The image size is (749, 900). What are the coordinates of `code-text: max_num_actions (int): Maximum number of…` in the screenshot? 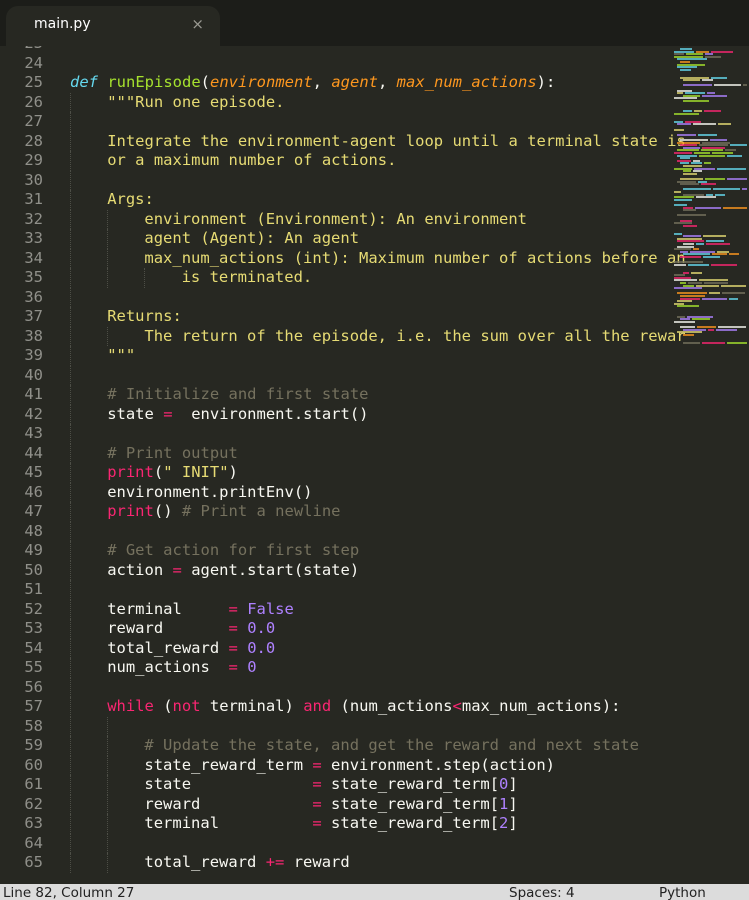 It's located at (414, 259).